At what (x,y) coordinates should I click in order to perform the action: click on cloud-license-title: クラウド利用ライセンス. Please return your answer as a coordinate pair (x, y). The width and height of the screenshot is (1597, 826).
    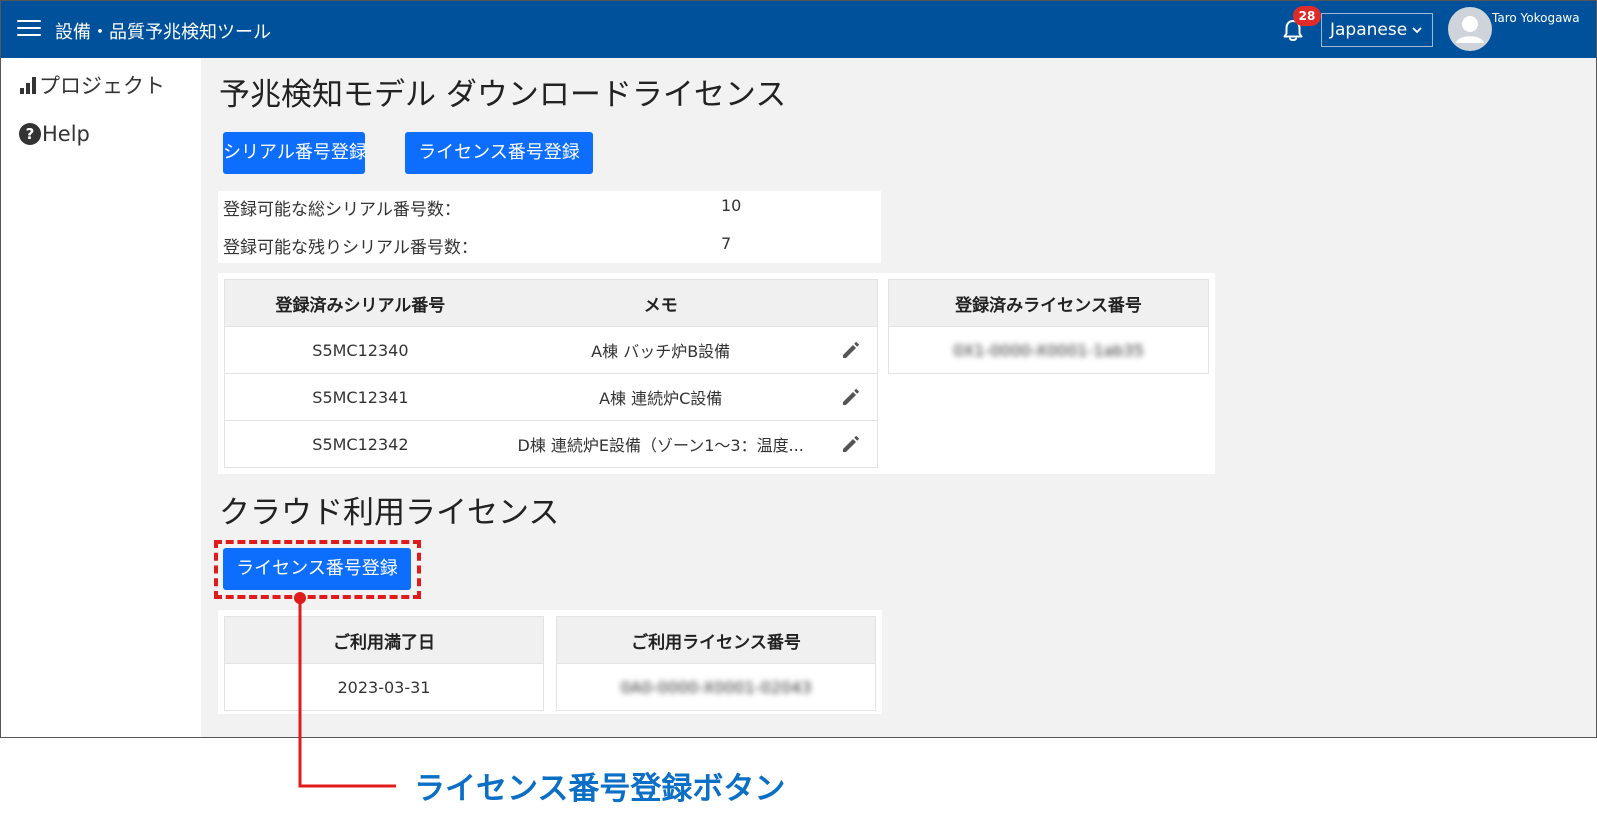
    Looking at the image, I should click on (389, 513).